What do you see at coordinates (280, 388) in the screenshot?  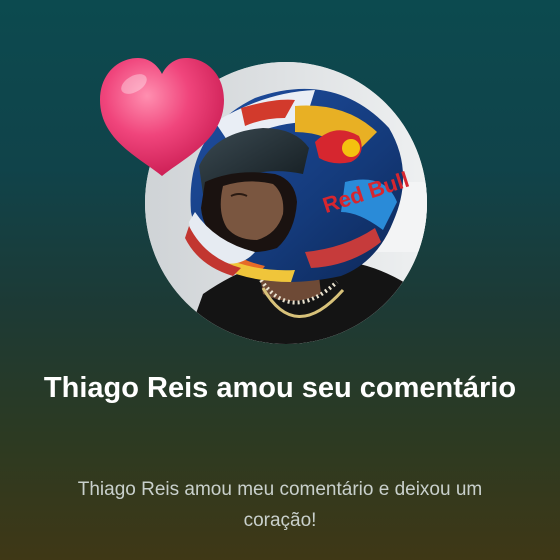 I see `notification-title: Thiago Reis amou seu comentário` at bounding box center [280, 388].